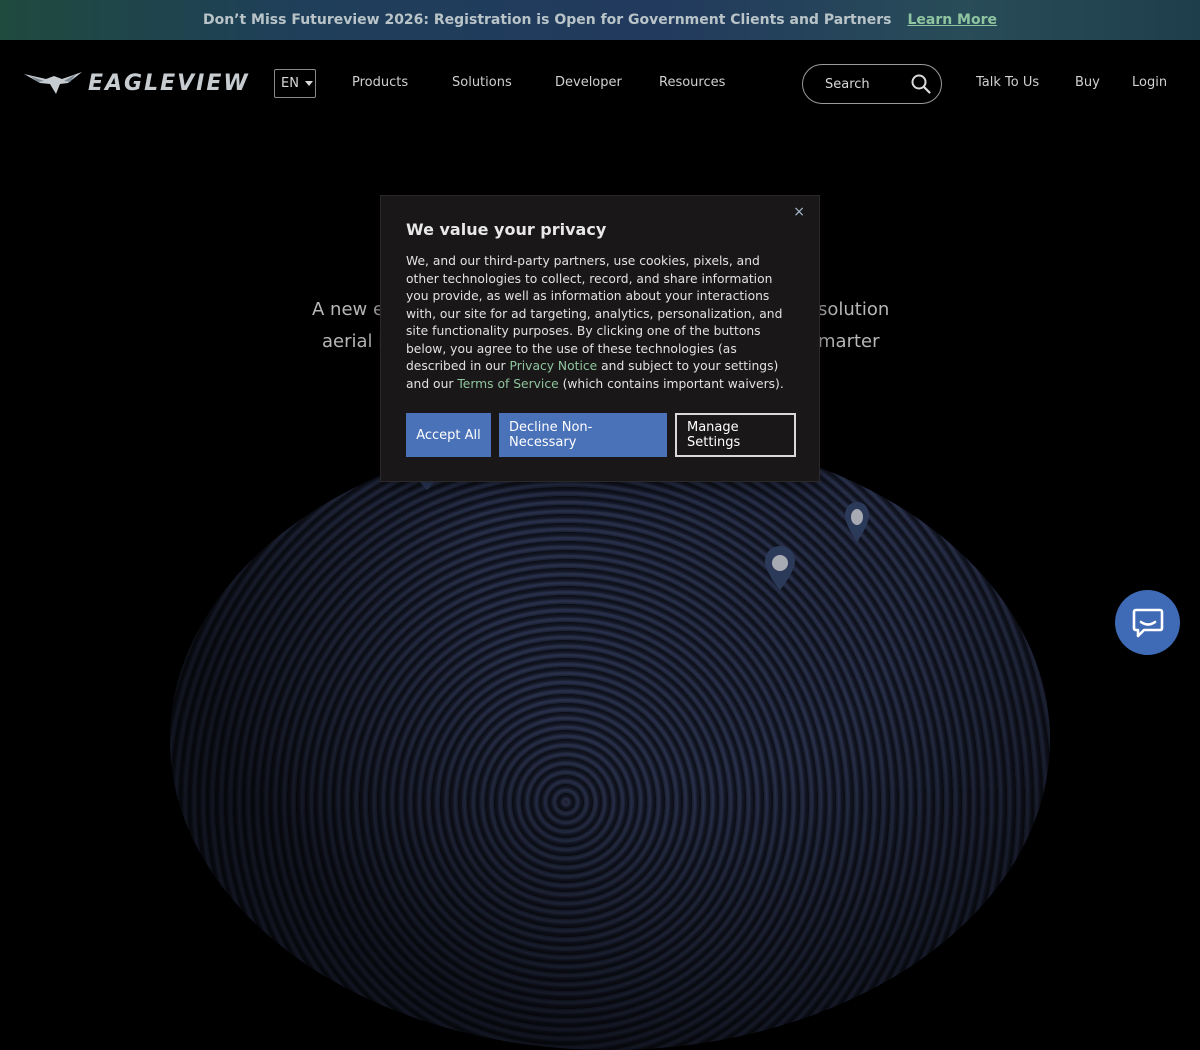 The width and height of the screenshot is (1200, 1050). What do you see at coordinates (507, 384) in the screenshot?
I see `terms-of-service-link: Terms of Service` at bounding box center [507, 384].